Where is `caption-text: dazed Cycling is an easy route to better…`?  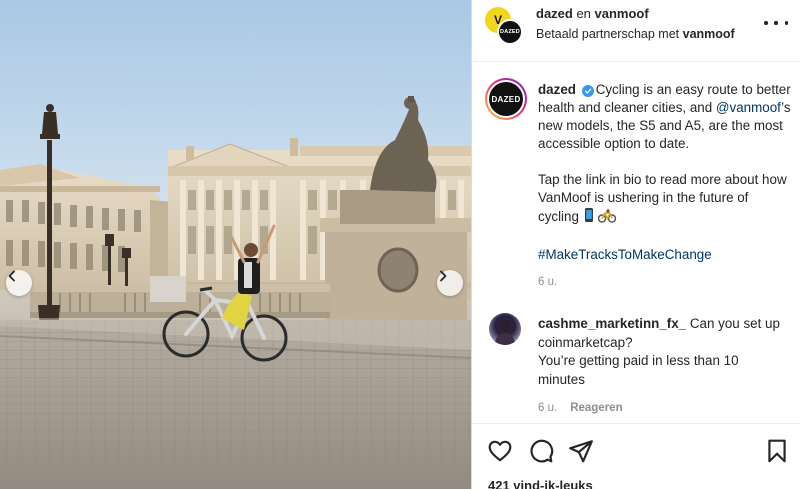
caption-text: dazed Cycling is an easy route to better… is located at coordinates (665, 172).